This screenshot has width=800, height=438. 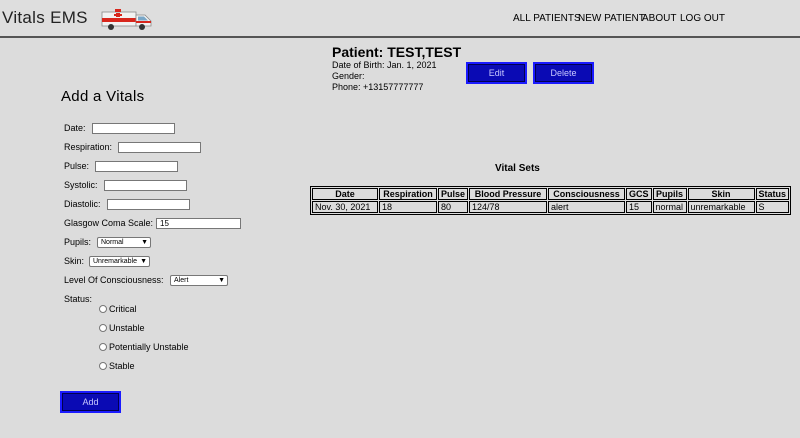 What do you see at coordinates (496, 73) in the screenshot?
I see `edit-patient-button: Edit` at bounding box center [496, 73].